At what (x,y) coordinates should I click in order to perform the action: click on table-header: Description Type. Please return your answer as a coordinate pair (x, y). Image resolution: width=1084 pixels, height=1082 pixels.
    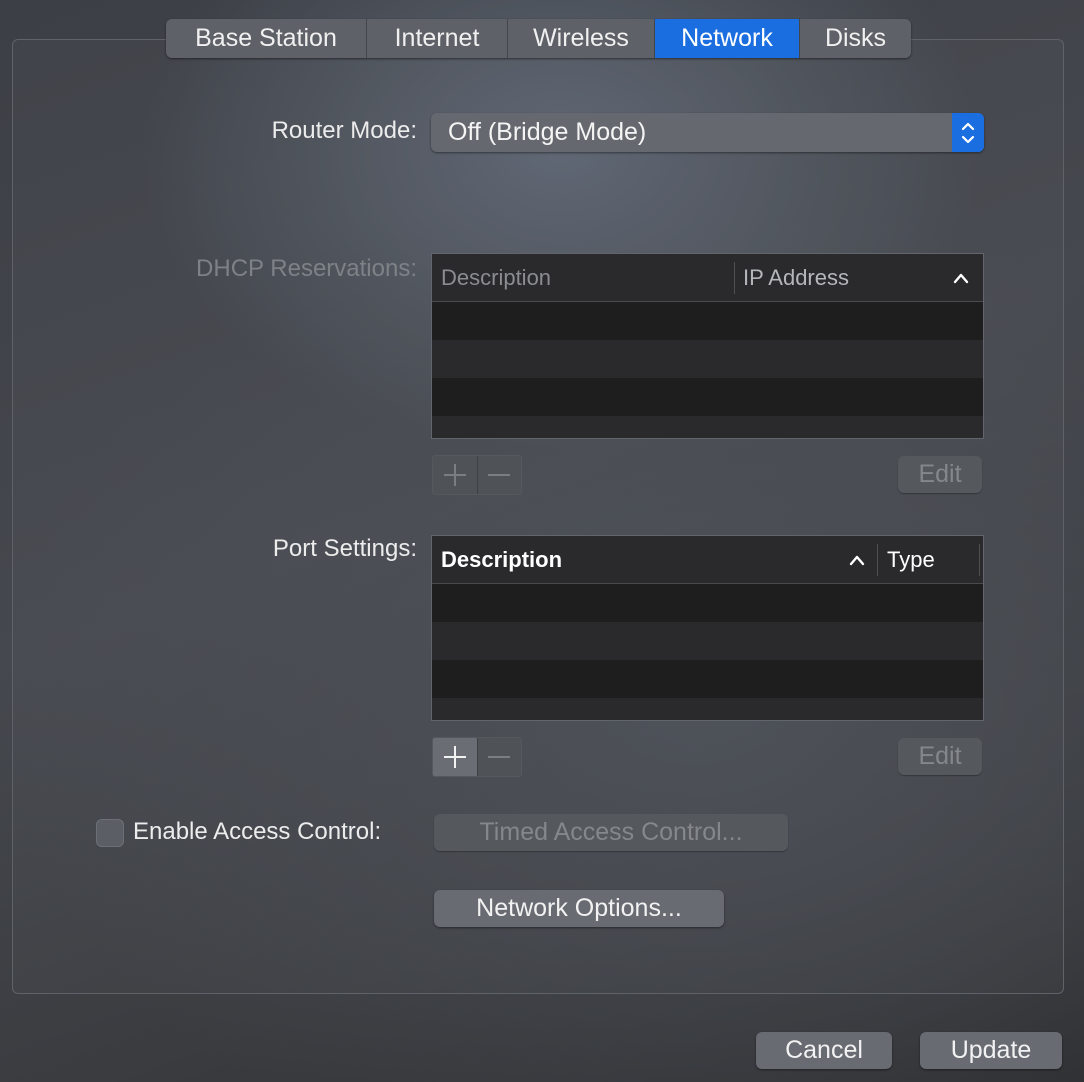
    Looking at the image, I should click on (707, 560).